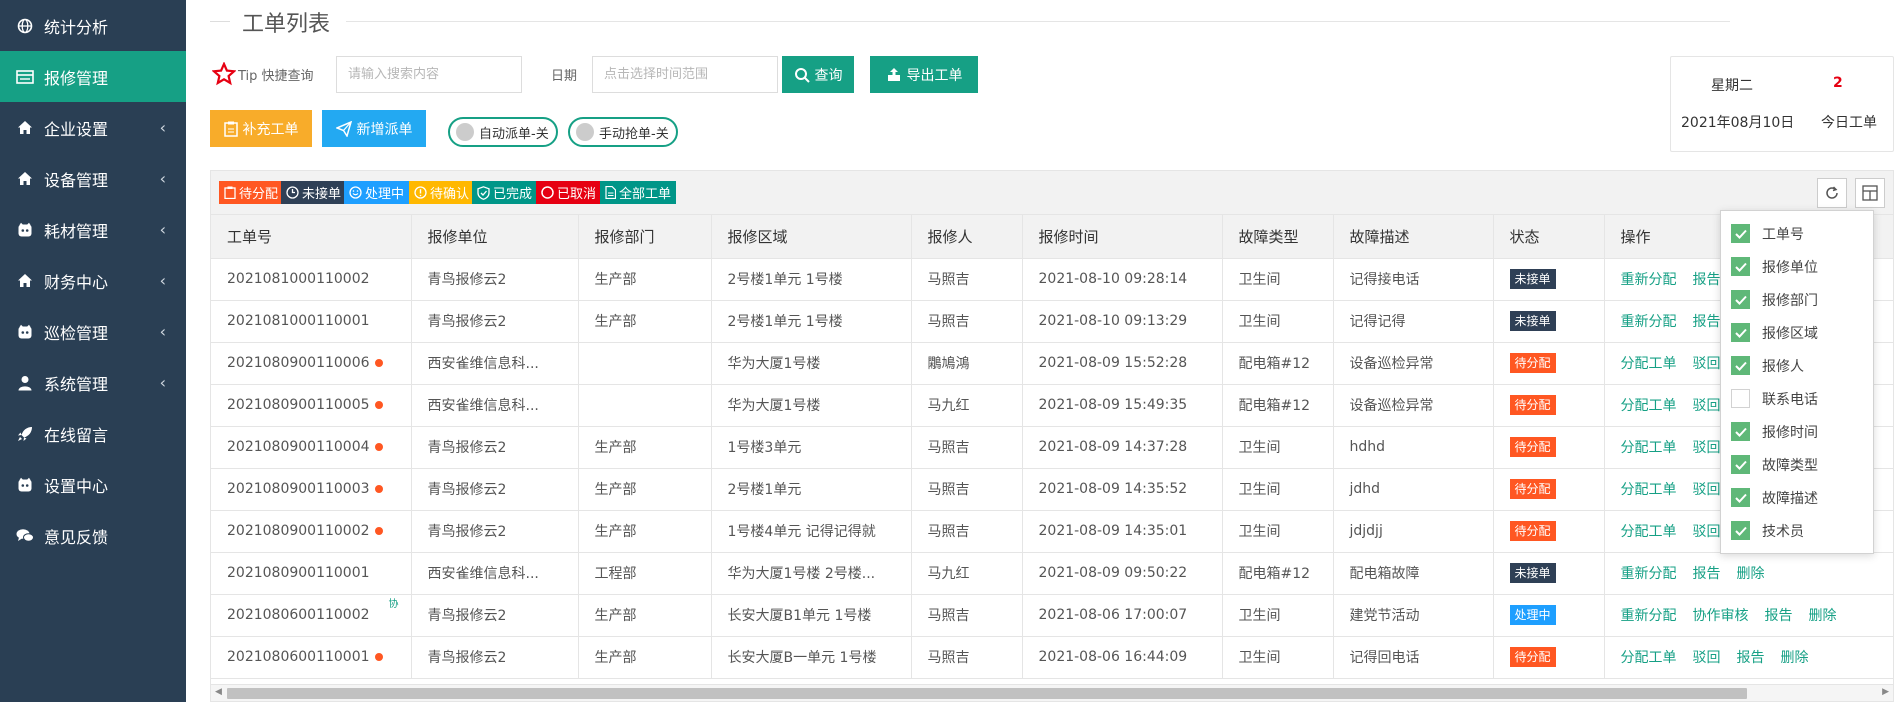 The height and width of the screenshot is (702, 1894). I want to click on date-range-input, so click(685, 74).